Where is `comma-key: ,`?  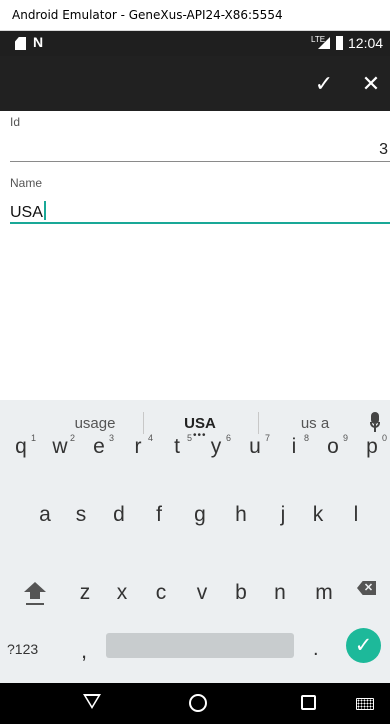
comma-key: , is located at coordinates (84, 651).